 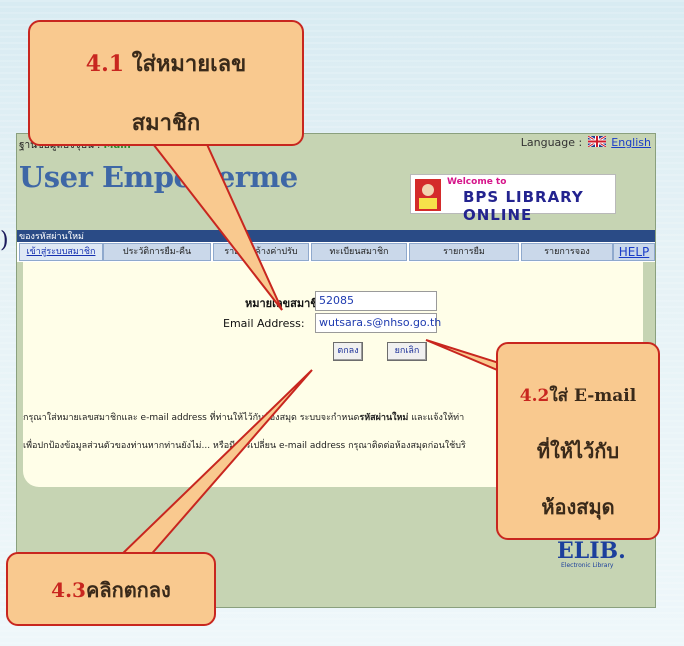 What do you see at coordinates (158, 177) in the screenshot?
I see `page-title: User Empowerme` at bounding box center [158, 177].